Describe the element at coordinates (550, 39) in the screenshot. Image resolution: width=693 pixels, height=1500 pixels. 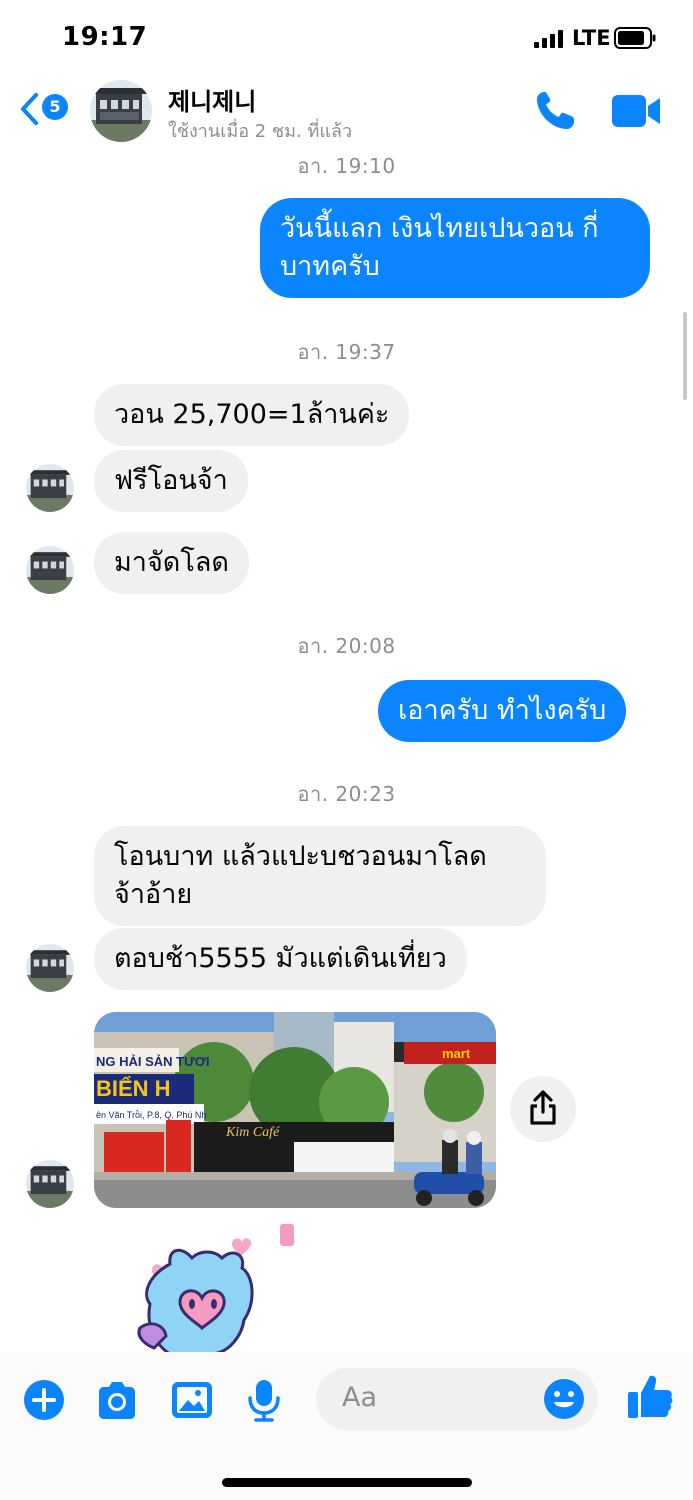
I see `signal-icon` at that location.